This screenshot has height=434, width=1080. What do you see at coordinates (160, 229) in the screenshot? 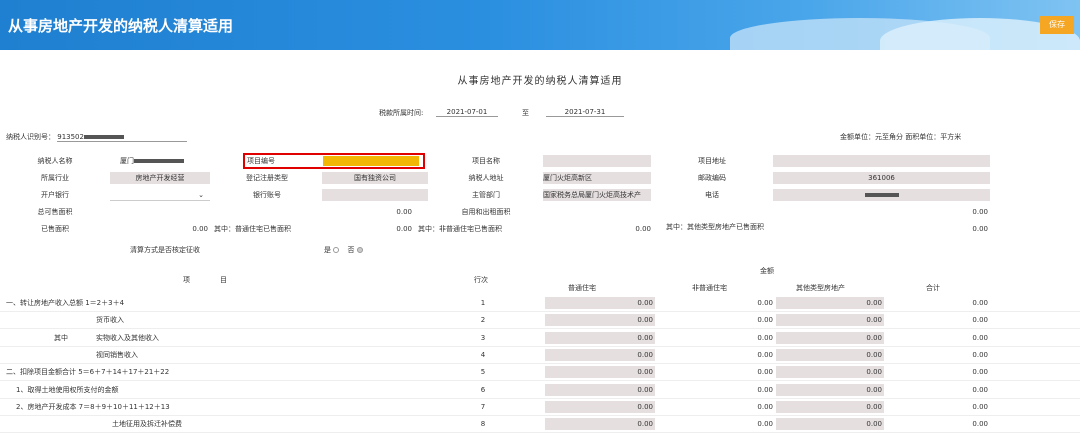
I see `sold-area-value: 0.00` at bounding box center [160, 229].